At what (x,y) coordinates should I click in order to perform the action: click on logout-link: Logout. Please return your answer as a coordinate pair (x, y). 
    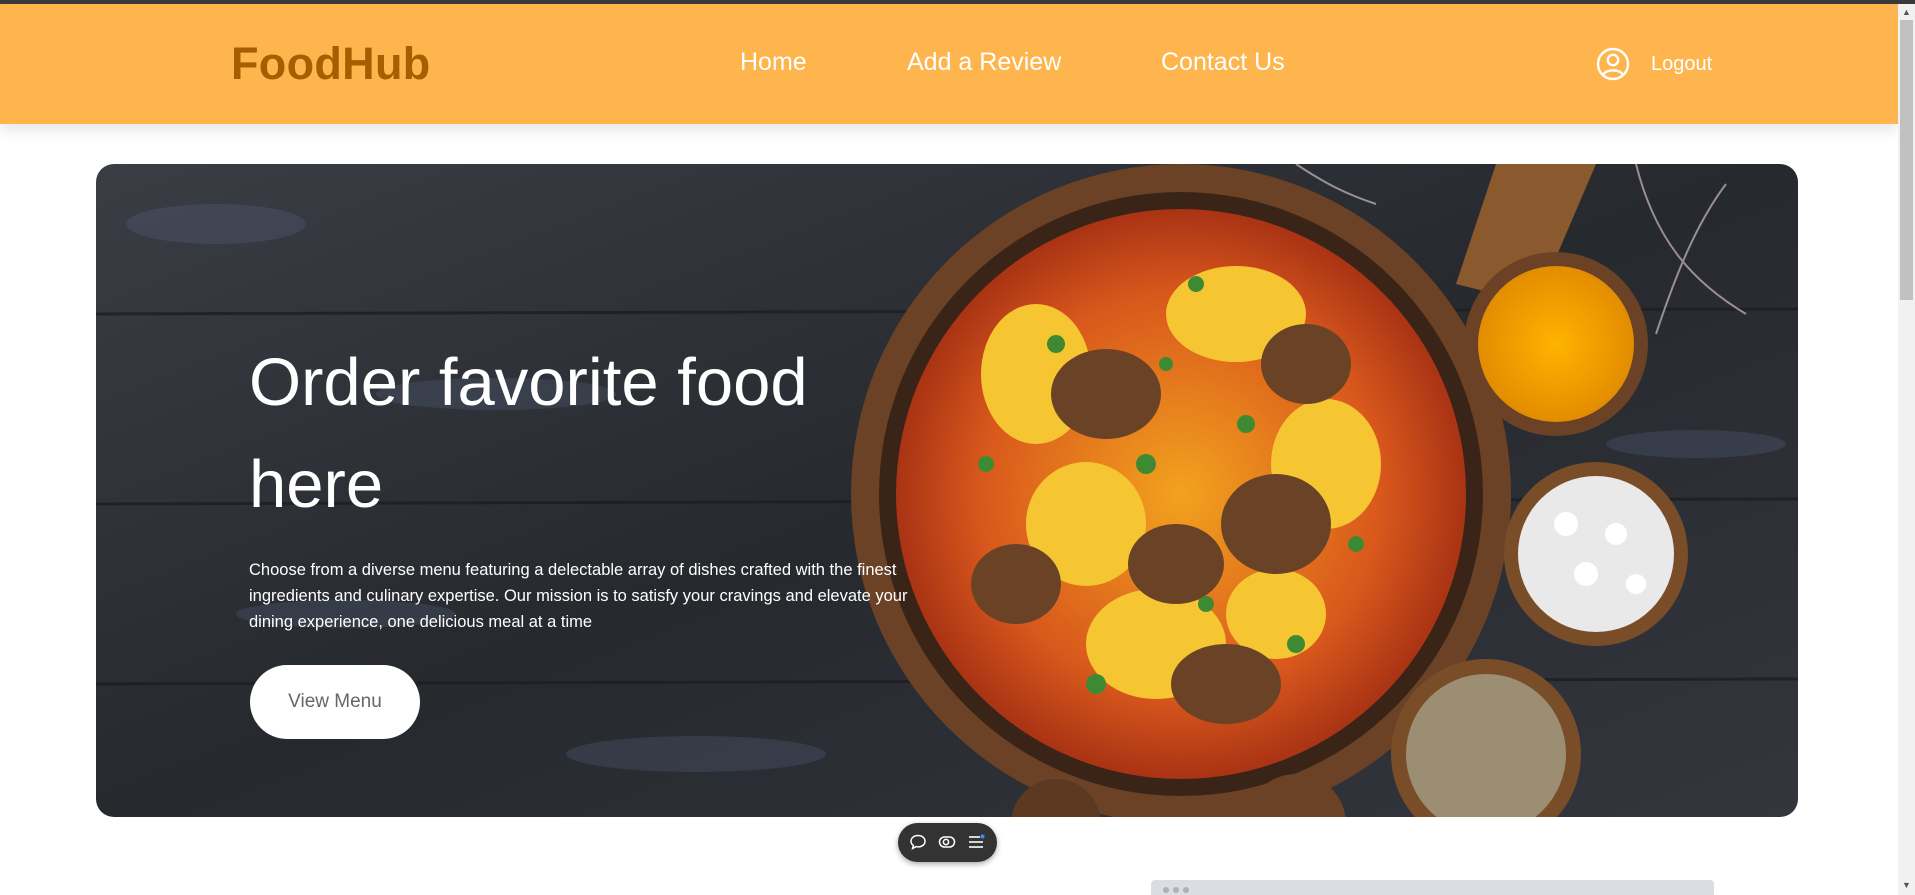
    Looking at the image, I should click on (1681, 64).